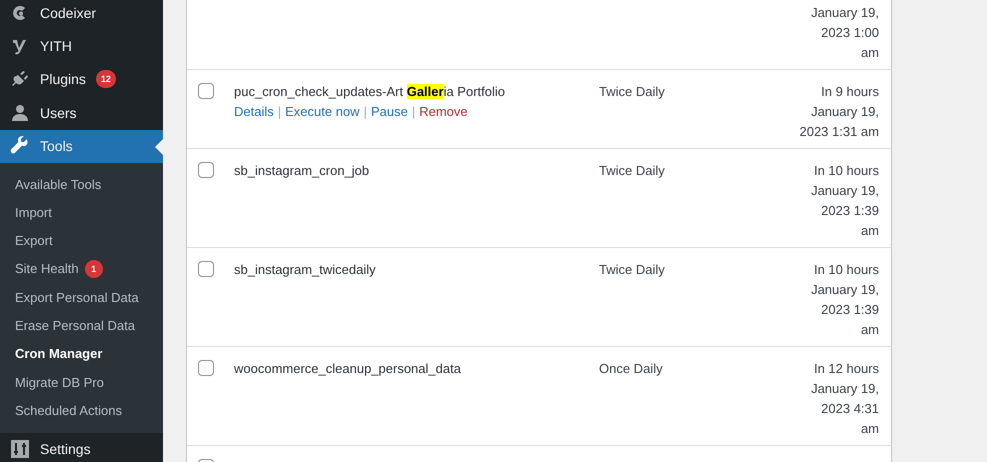 The height and width of the screenshot is (462, 987). What do you see at coordinates (20, 146) in the screenshot?
I see `wrench-icon` at bounding box center [20, 146].